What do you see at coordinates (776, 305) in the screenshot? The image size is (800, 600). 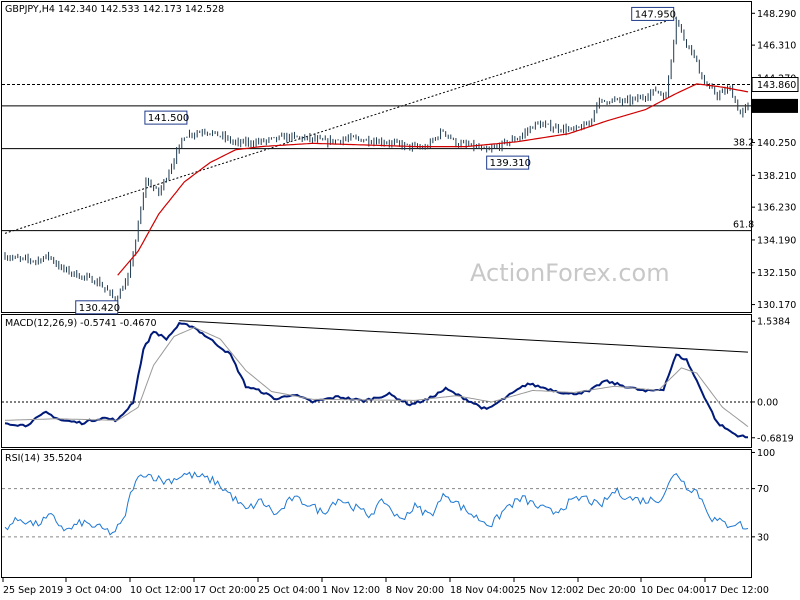 I see `price-tick-9: 130.170` at bounding box center [776, 305].